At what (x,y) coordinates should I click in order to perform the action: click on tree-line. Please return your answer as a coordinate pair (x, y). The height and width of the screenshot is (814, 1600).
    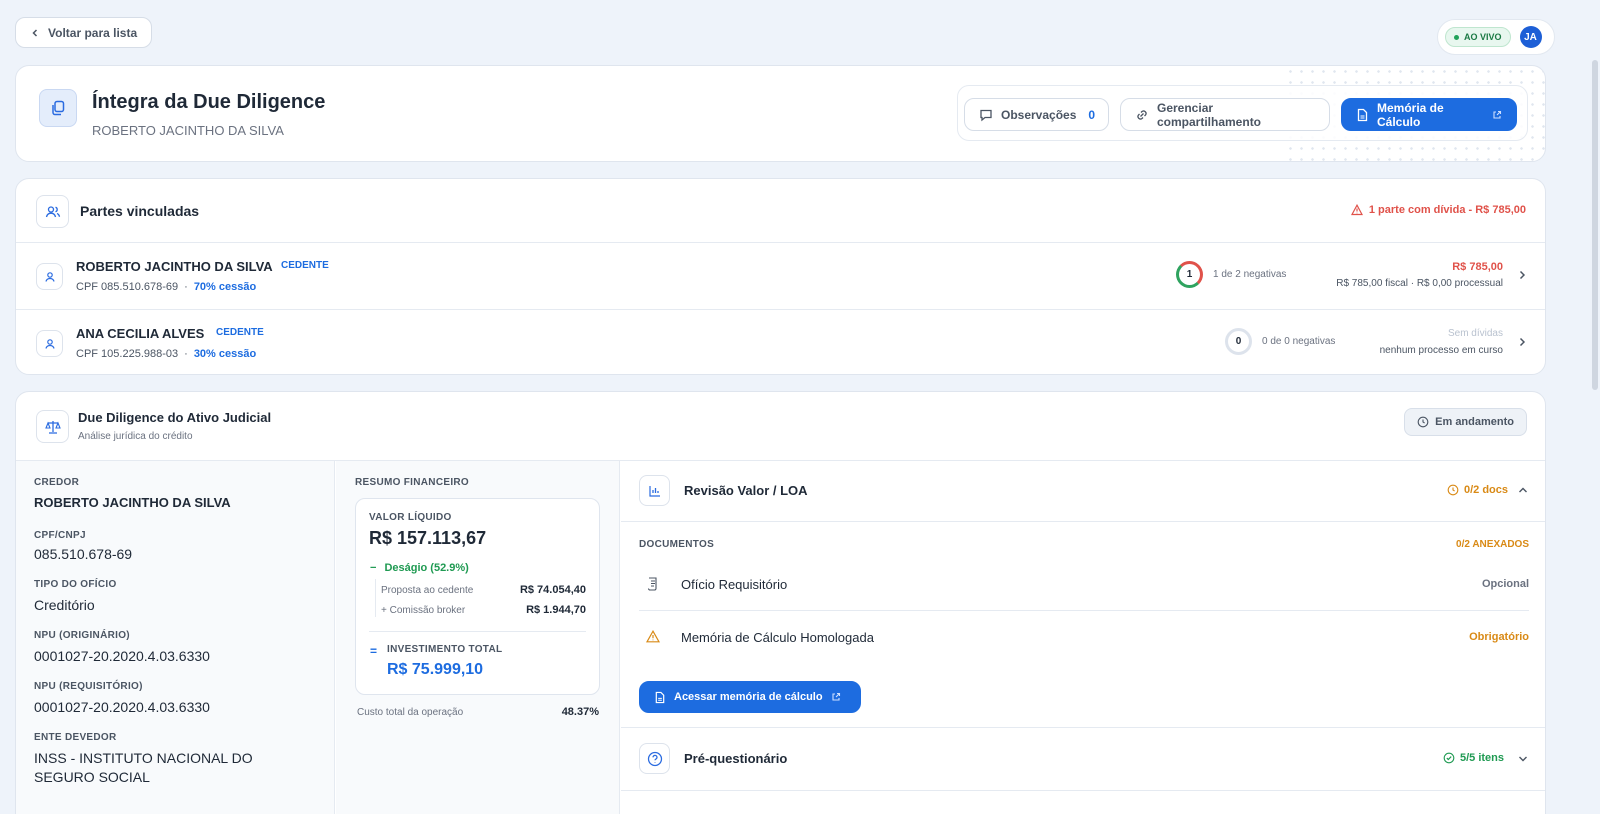
    Looking at the image, I should click on (375, 598).